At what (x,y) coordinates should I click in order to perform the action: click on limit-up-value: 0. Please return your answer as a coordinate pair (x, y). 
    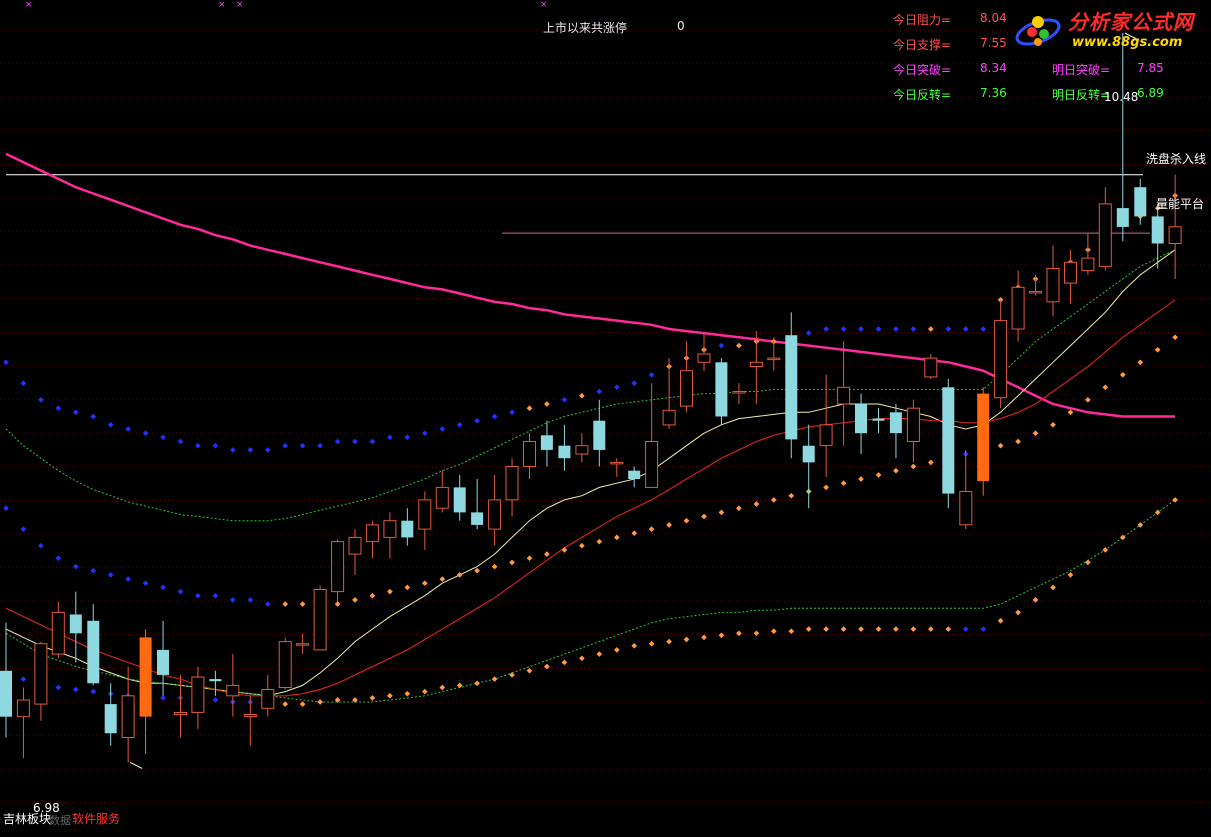
    Looking at the image, I should click on (681, 26).